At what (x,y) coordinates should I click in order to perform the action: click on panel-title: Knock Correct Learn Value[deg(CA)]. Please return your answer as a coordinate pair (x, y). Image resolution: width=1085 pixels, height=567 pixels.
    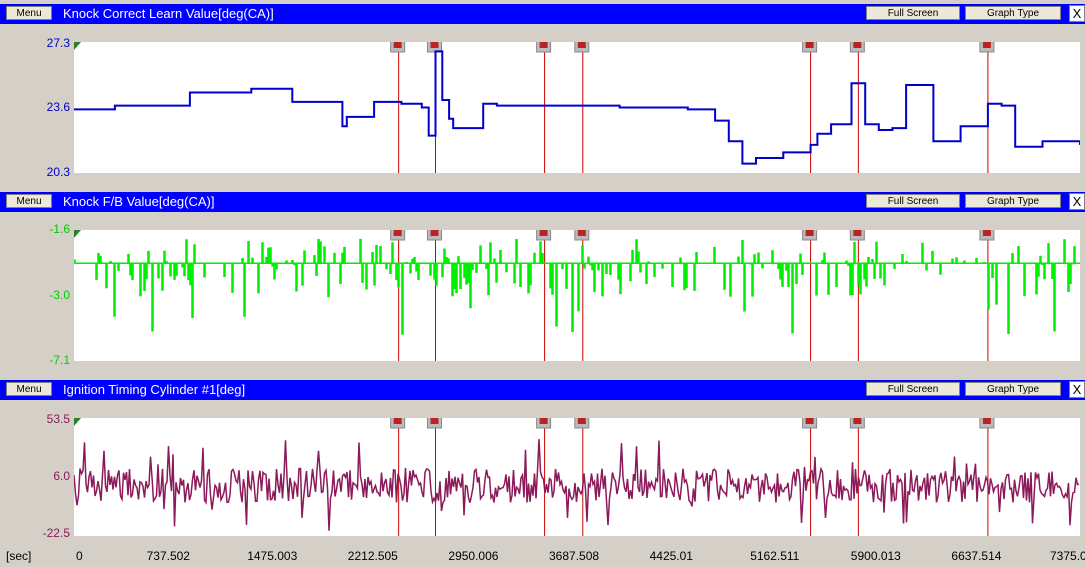
    Looking at the image, I should click on (168, 13).